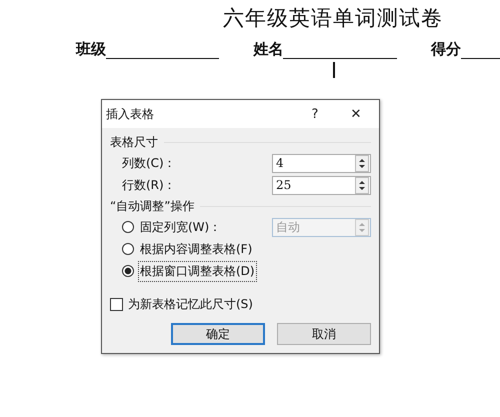 This screenshot has height=417, width=500. What do you see at coordinates (181, 227) in the screenshot?
I see `radio-label: 固定列宽(W)：` at bounding box center [181, 227].